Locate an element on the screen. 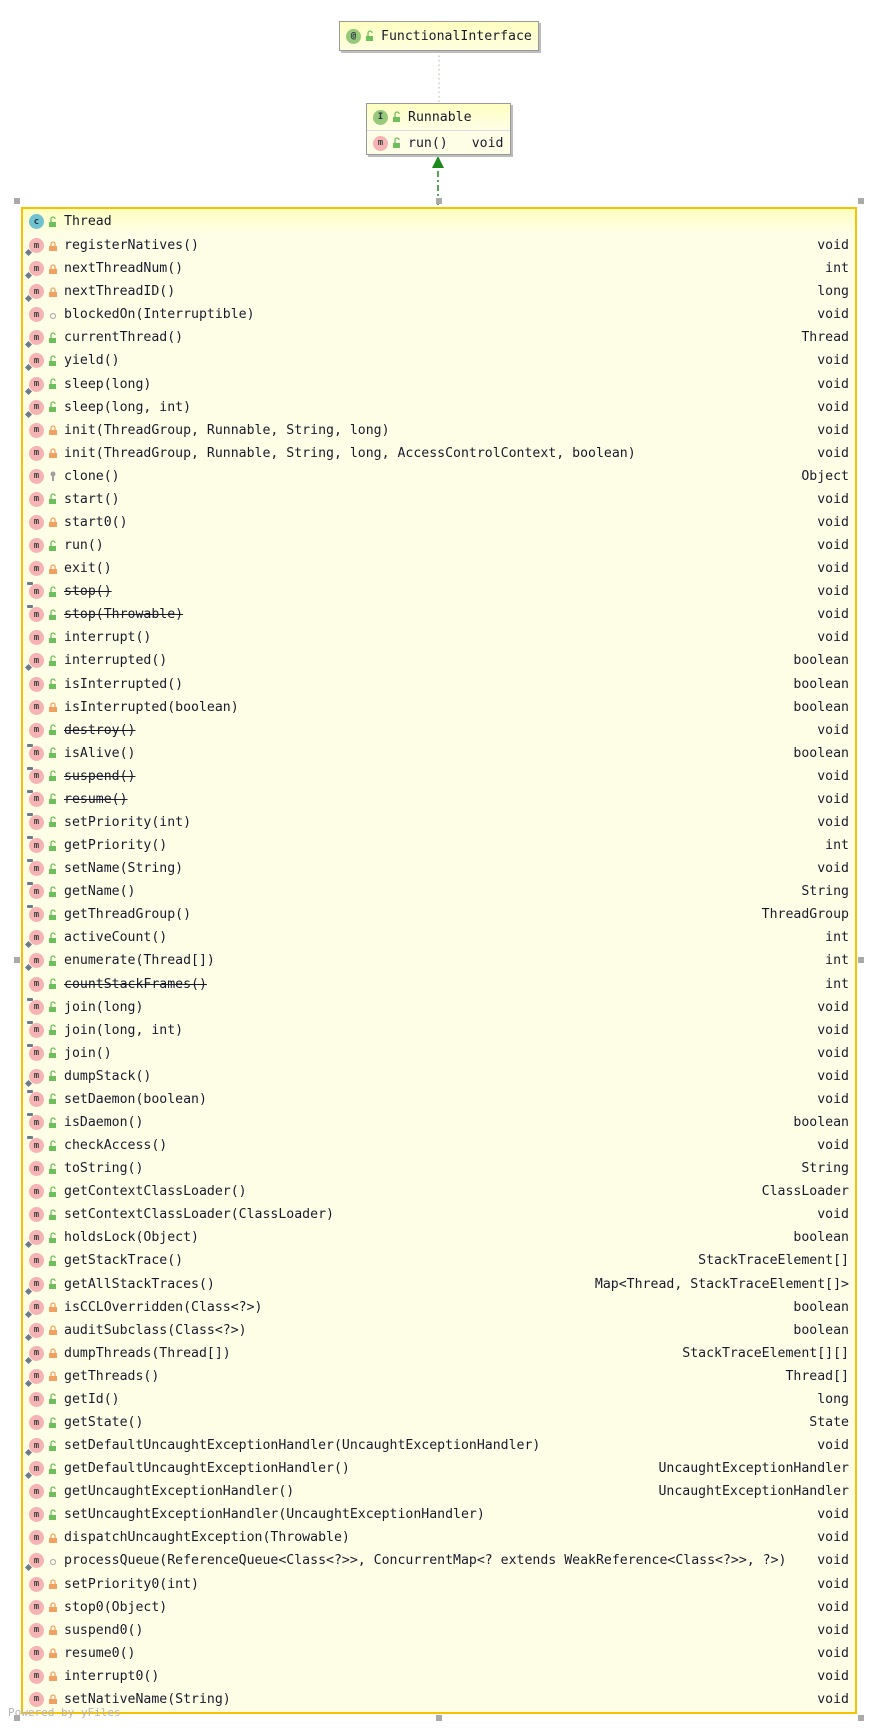 This screenshot has width=874, height=1728. method-row: m resume() void is located at coordinates (439, 799).